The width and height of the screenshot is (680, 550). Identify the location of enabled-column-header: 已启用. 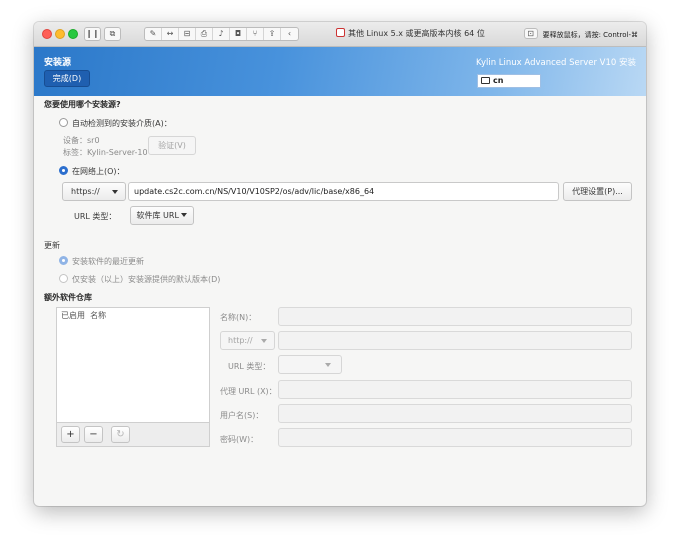
(73, 315).